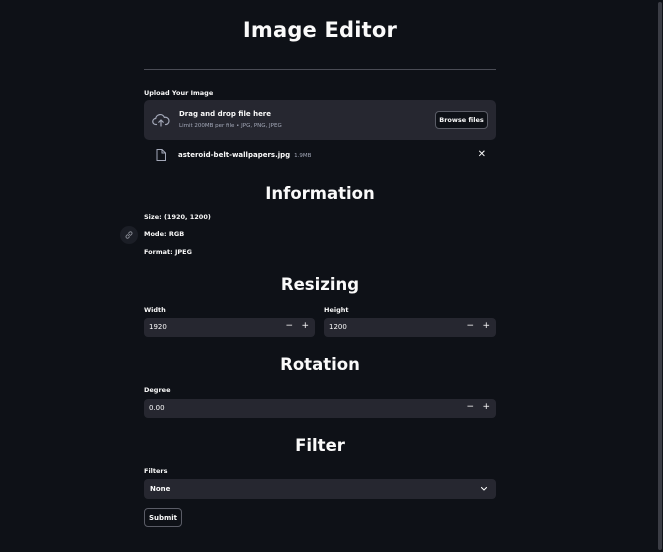  Describe the element at coordinates (303, 156) in the screenshot. I see `file-size: 1.9MB` at that location.